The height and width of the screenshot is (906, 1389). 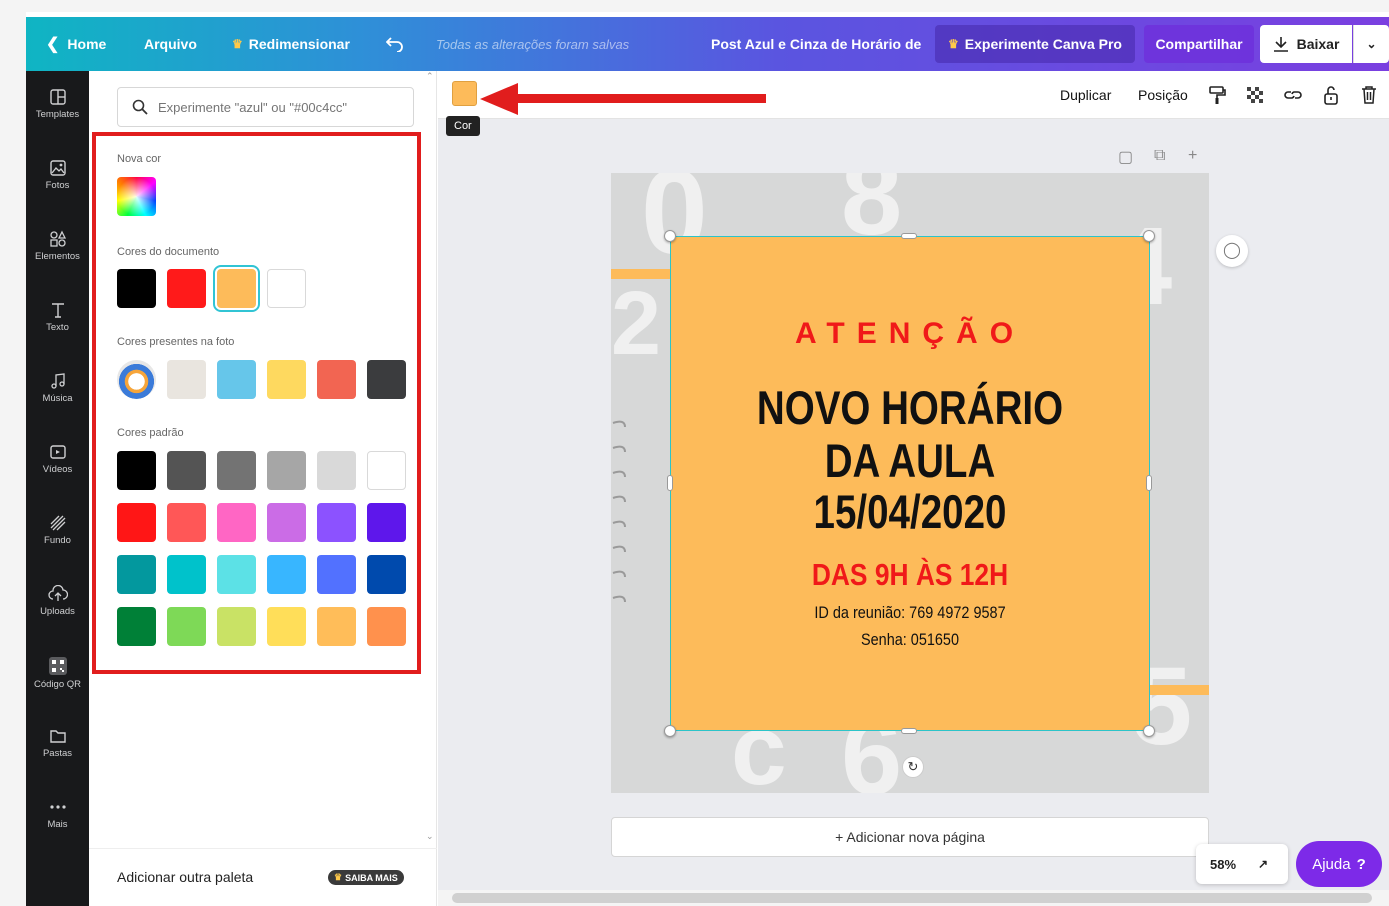 What do you see at coordinates (910, 837) in the screenshot?
I see `add-page-button: + Adicionar nova página` at bounding box center [910, 837].